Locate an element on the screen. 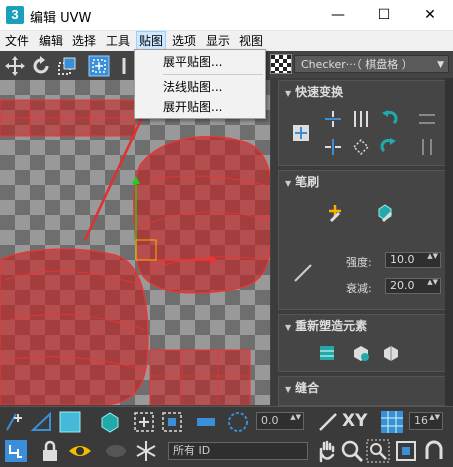  title-bar: 3 编辑 UVW — ☐ ✕ is located at coordinates (226, 15).